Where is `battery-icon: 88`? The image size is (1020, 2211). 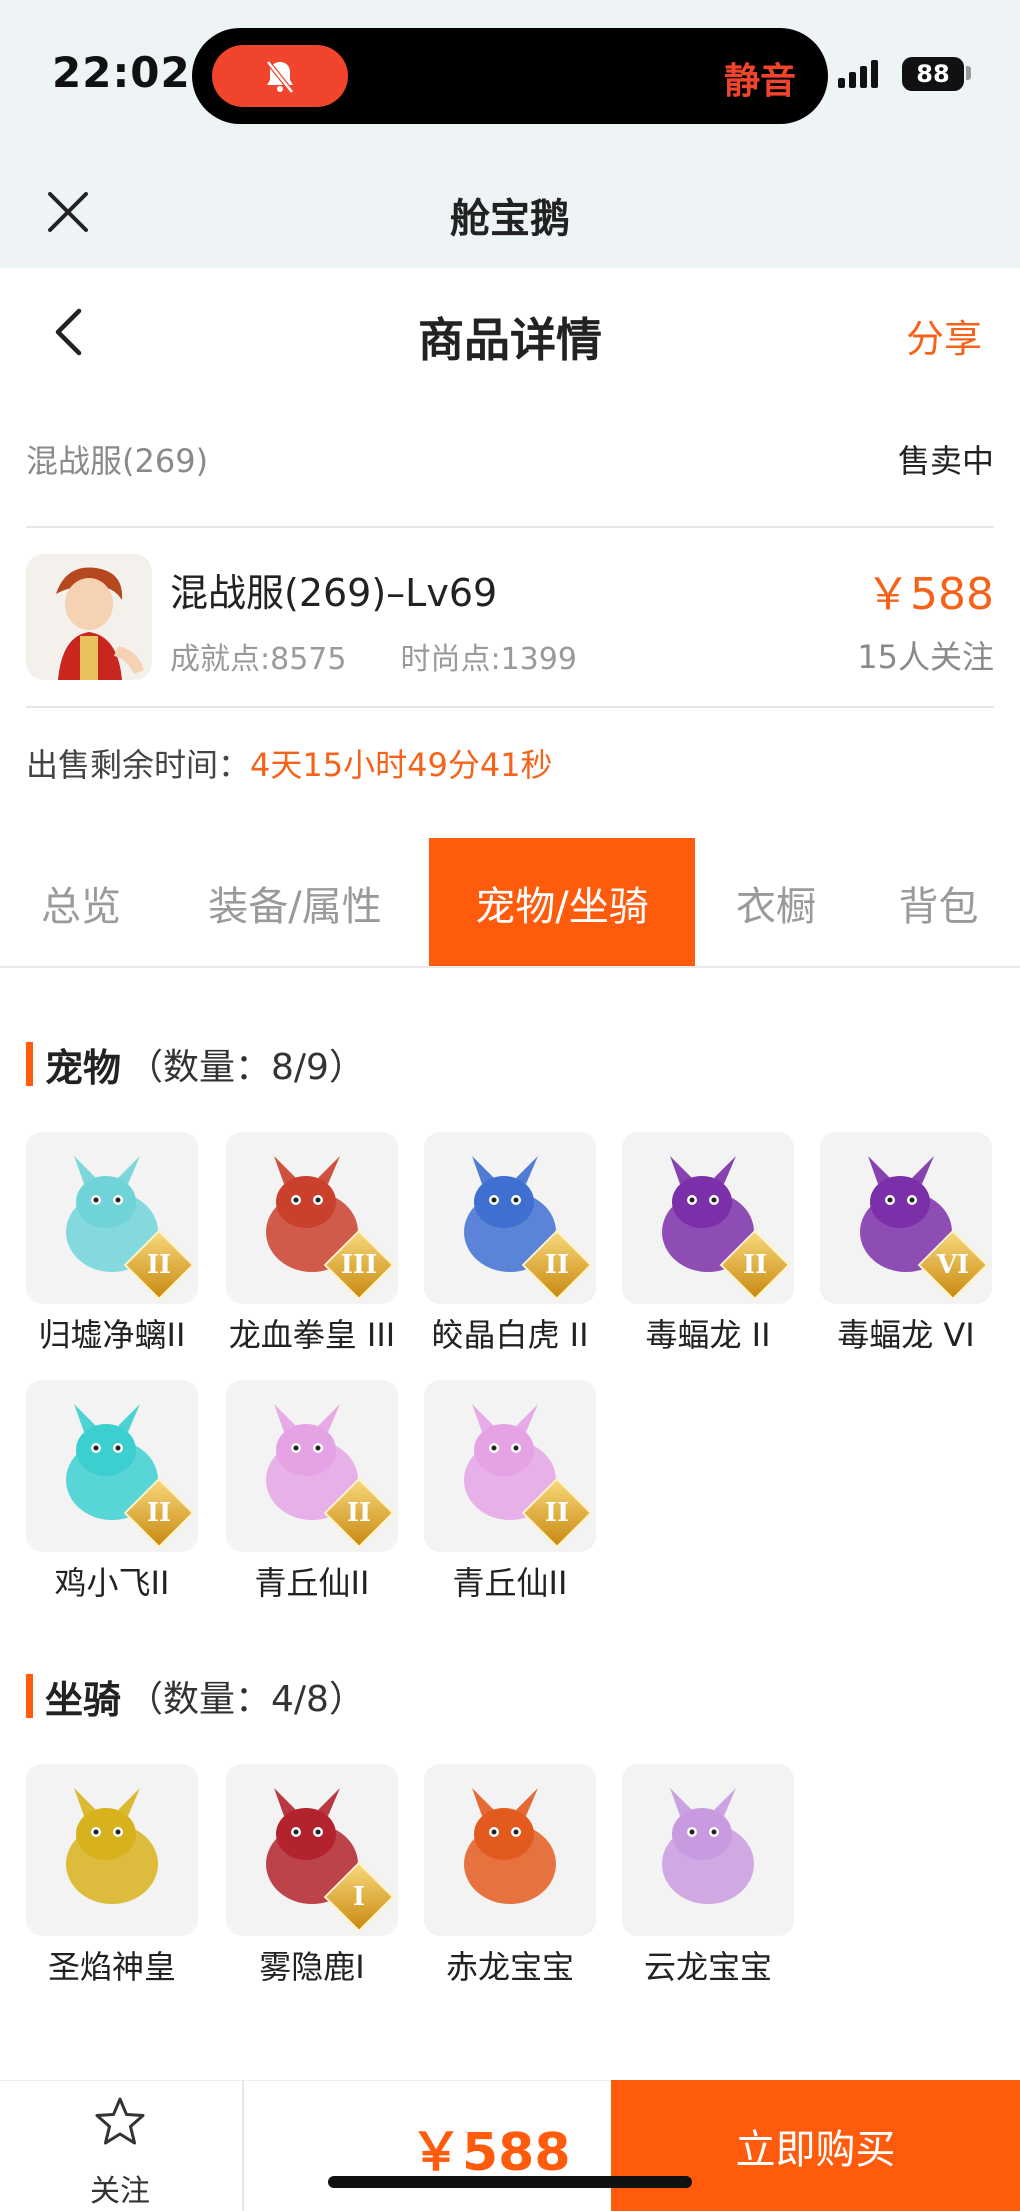 battery-icon: 88 is located at coordinates (933, 74).